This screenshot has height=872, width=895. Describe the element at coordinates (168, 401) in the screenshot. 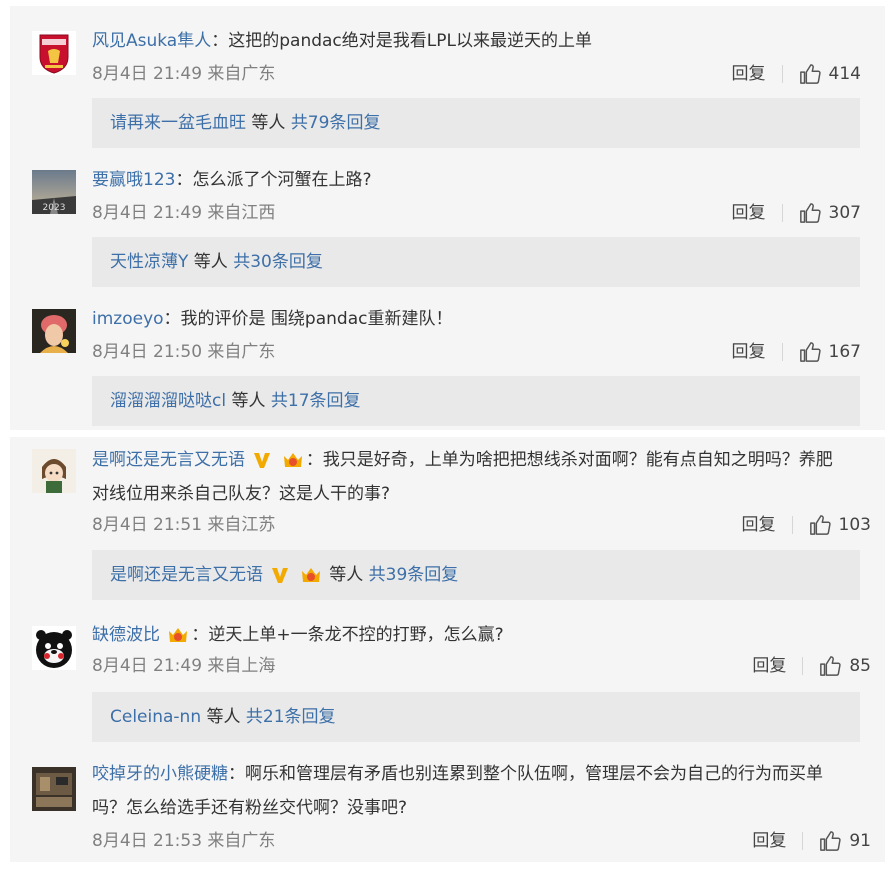

I see `sub-reply-user: 溜溜溜溜哒哒cl` at that location.